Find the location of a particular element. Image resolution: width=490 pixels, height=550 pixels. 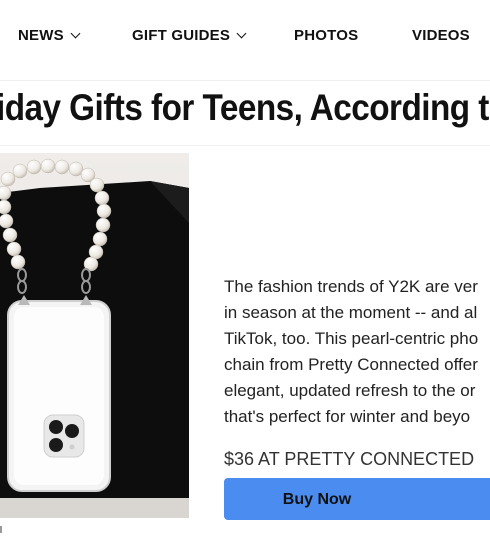

nav-photos: PHOTOS is located at coordinates (326, 35).